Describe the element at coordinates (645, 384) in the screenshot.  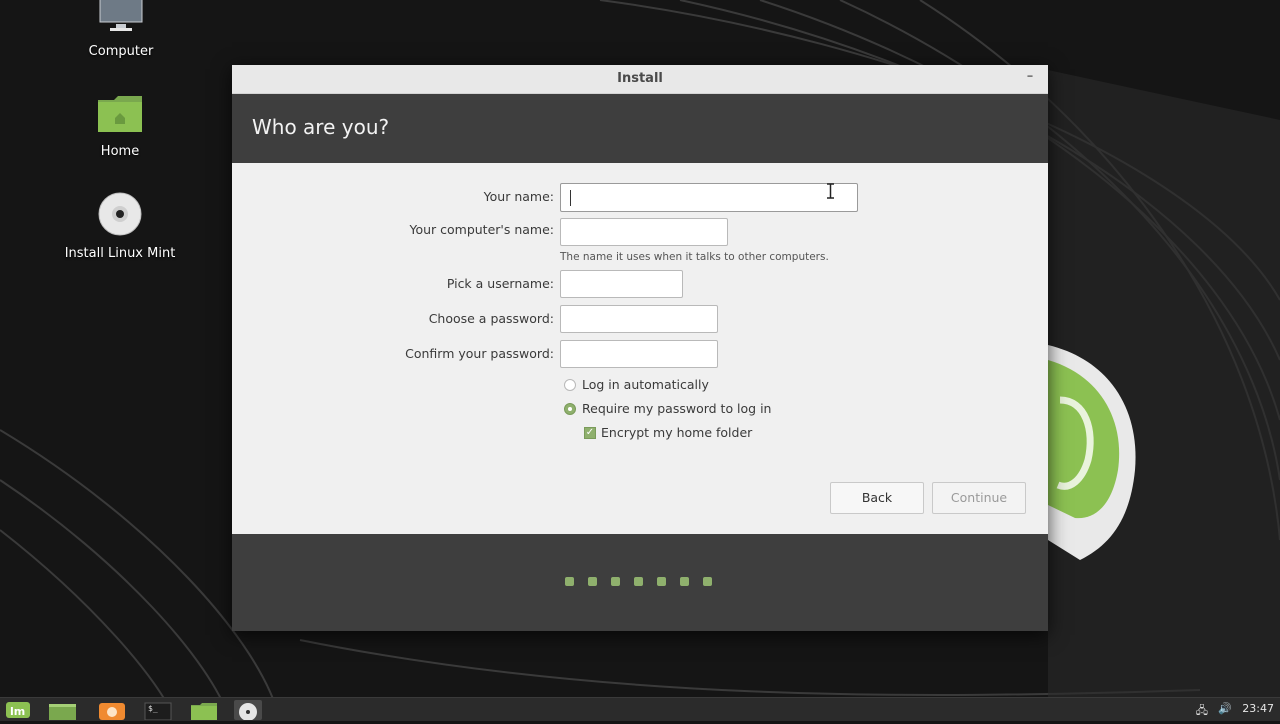
I see `option-label: Log in automatically` at that location.